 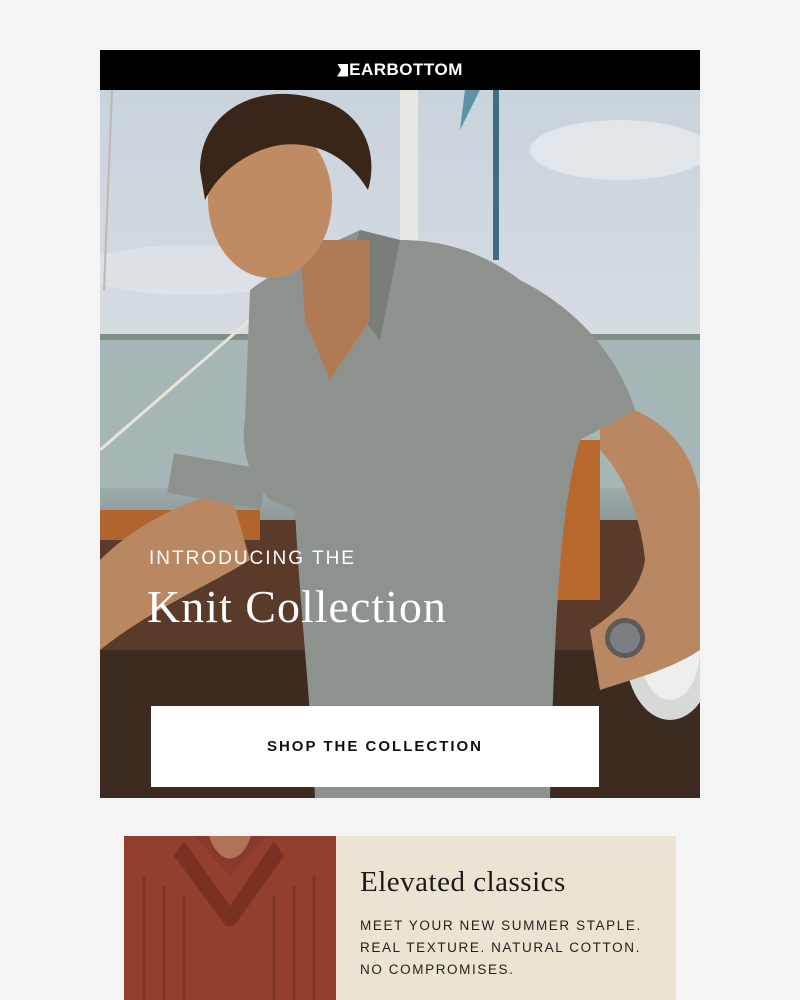 What do you see at coordinates (463, 882) in the screenshot?
I see `feature-title: Elevated classics` at bounding box center [463, 882].